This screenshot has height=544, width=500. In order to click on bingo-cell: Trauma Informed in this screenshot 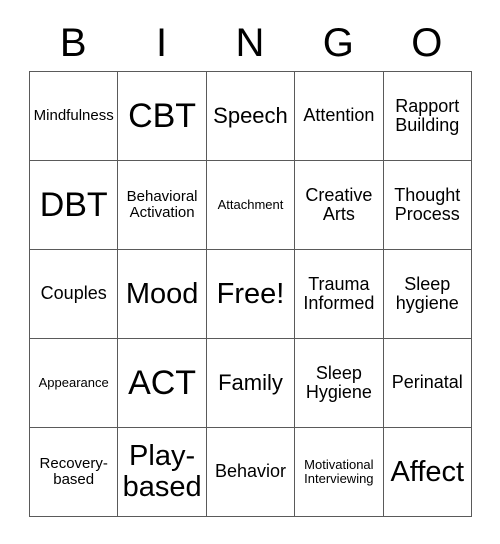, I will do `click(339, 294)`.